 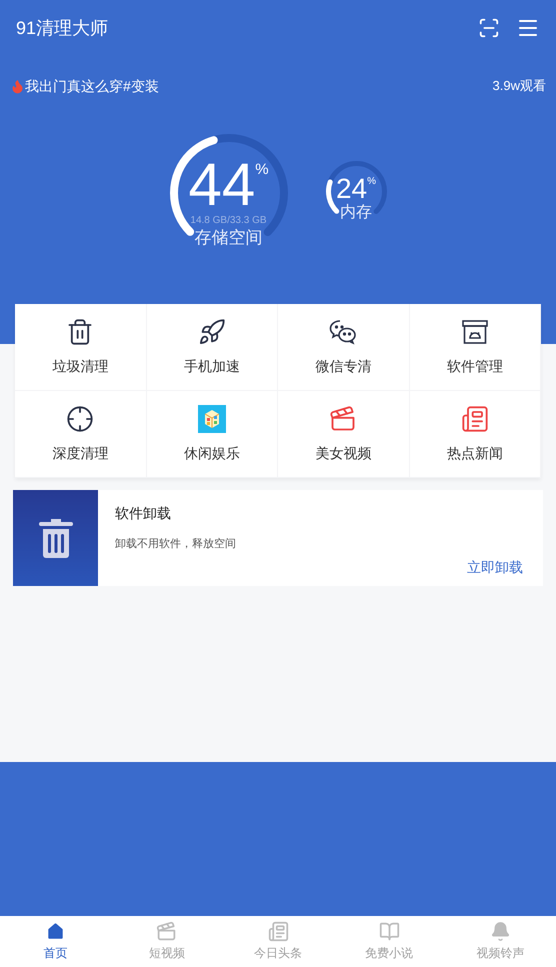 What do you see at coordinates (63, 28) in the screenshot?
I see `app-title: 91清理大师` at bounding box center [63, 28].